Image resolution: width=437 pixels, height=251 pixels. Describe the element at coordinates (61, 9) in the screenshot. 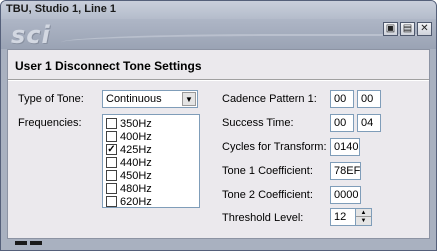

I see `window-title: TBU, Studio 1, Line 1` at that location.